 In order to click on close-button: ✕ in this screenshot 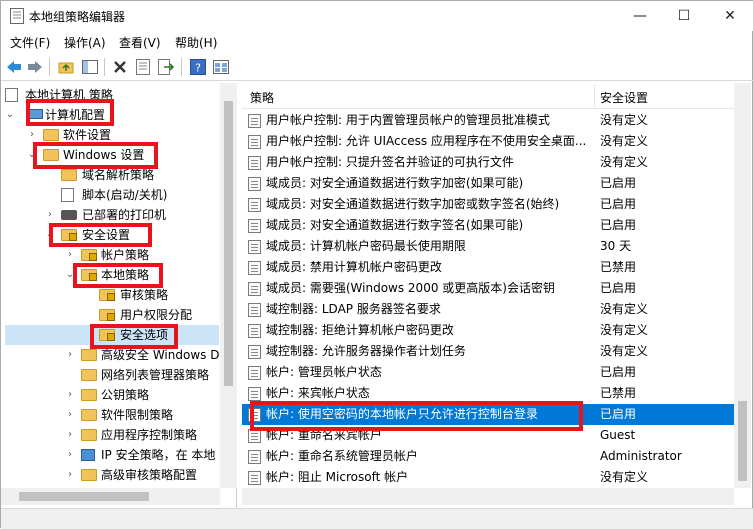, I will do `click(730, 16)`.